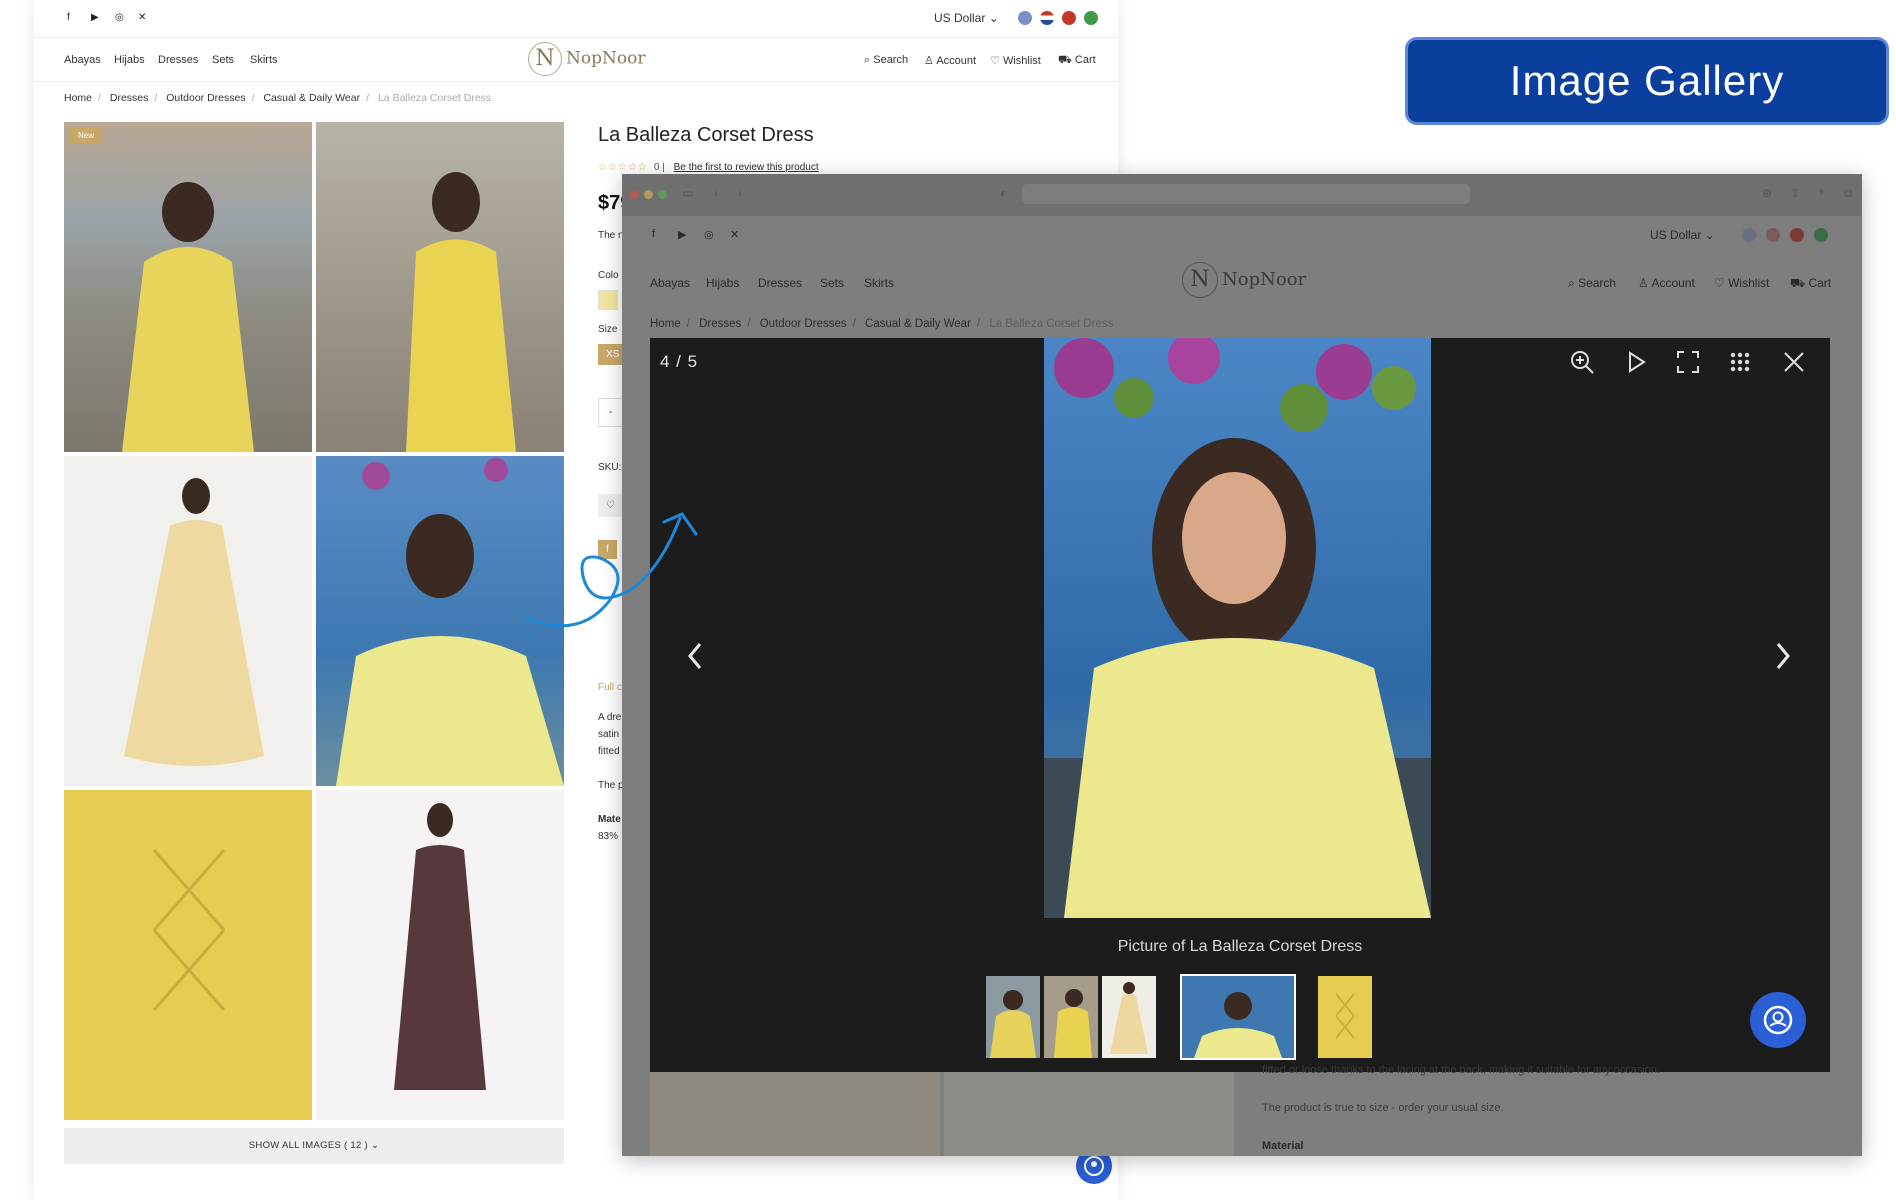 The height and width of the screenshot is (1200, 1896). Describe the element at coordinates (1848, 193) in the screenshot. I see `tabs-icon: ⧉` at that location.